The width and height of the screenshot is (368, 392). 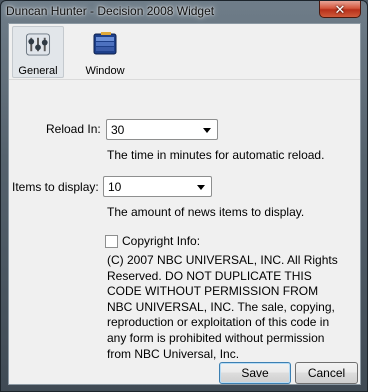 What do you see at coordinates (326, 373) in the screenshot?
I see `cancel-button: Cancel` at bounding box center [326, 373].